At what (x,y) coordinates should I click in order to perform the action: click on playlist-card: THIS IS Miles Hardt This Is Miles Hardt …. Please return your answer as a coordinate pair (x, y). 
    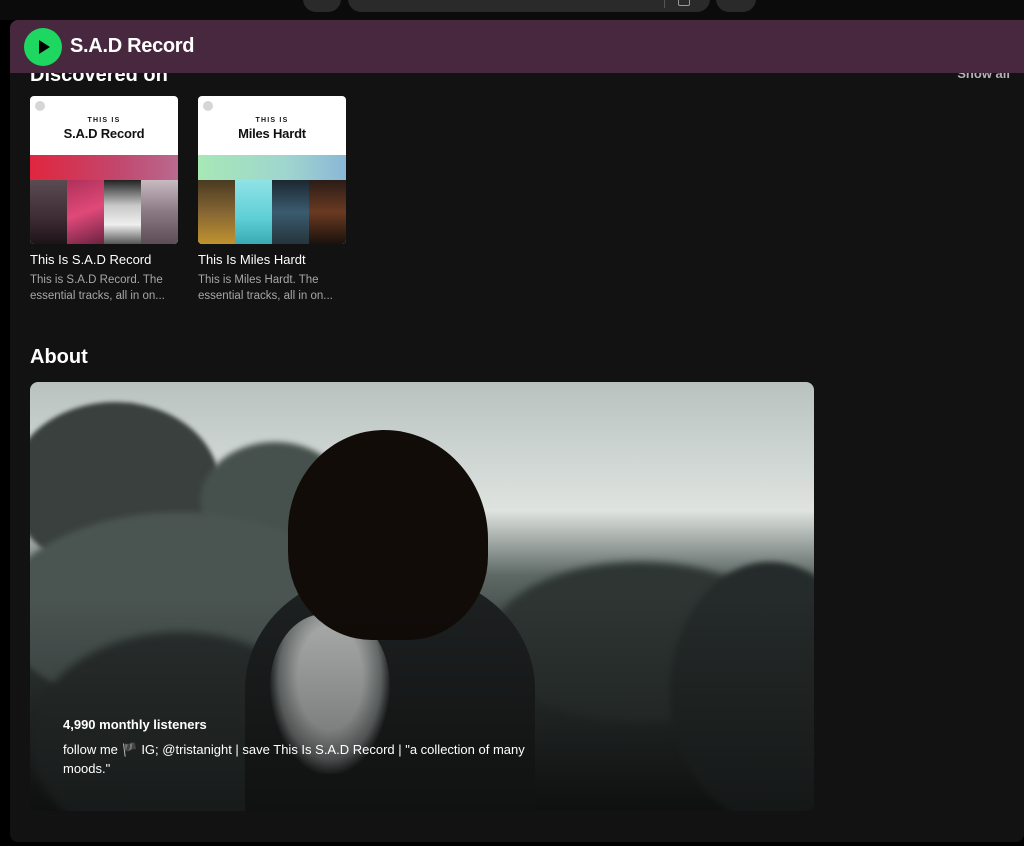
    Looking at the image, I should click on (272, 200).